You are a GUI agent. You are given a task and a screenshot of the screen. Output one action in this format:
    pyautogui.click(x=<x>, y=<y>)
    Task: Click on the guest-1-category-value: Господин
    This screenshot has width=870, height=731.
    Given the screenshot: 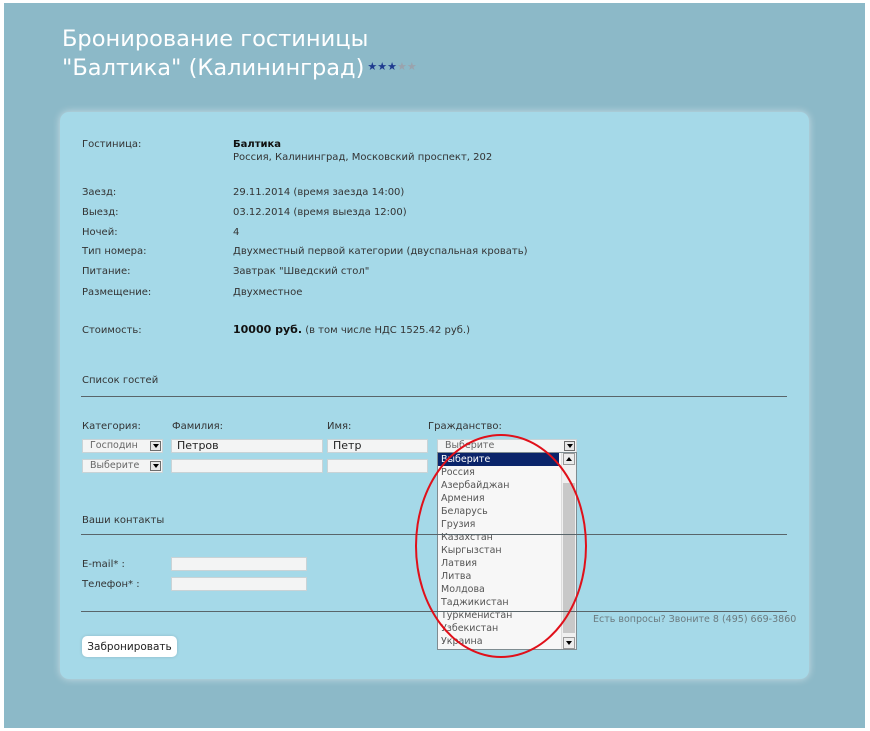 What is the action you would take?
    pyautogui.click(x=114, y=445)
    